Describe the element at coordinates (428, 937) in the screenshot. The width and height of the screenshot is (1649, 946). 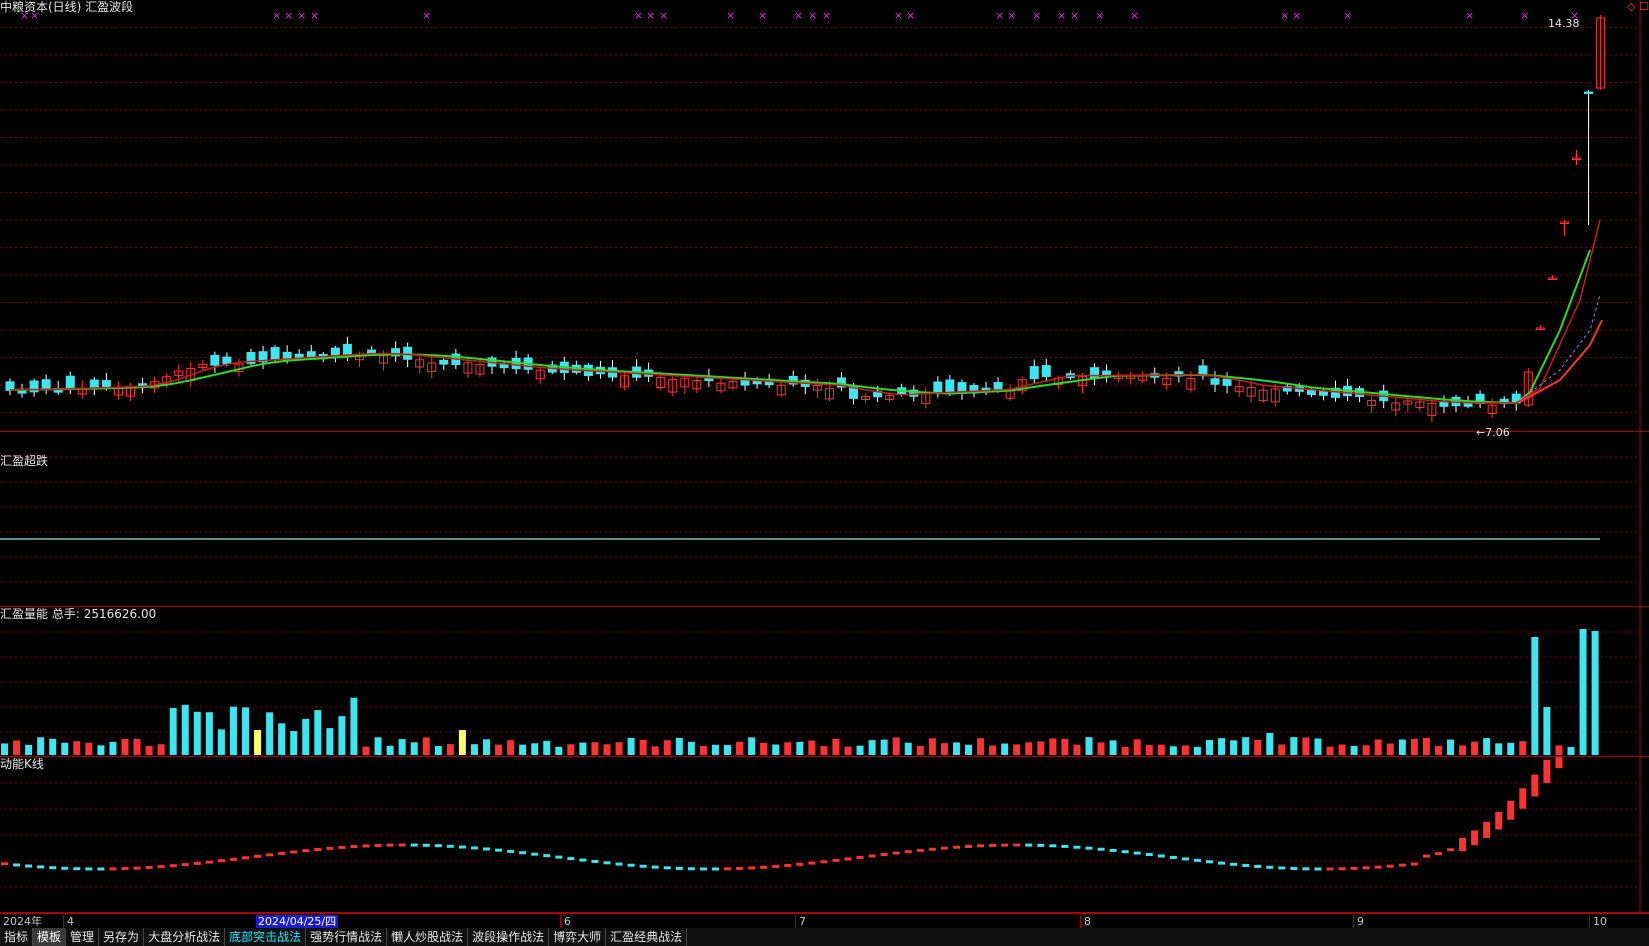
I see `tab-lazy-trading: 懒人炒股战法` at that location.